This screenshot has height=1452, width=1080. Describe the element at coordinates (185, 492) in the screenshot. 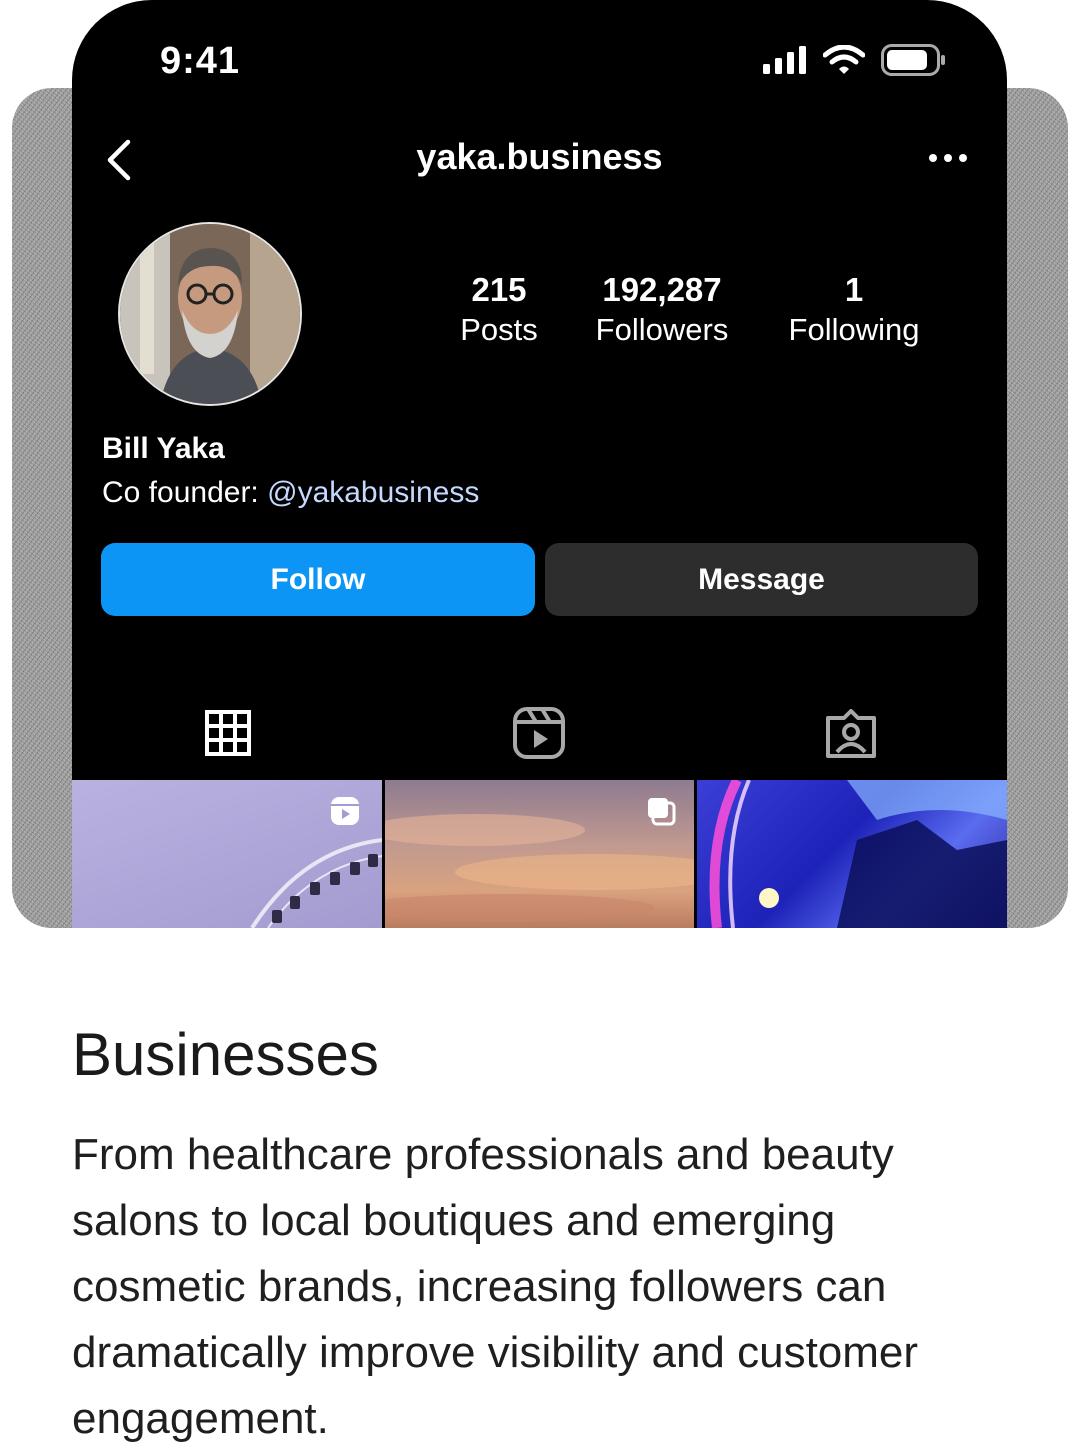

I see `bio-text: Co founder:` at that location.